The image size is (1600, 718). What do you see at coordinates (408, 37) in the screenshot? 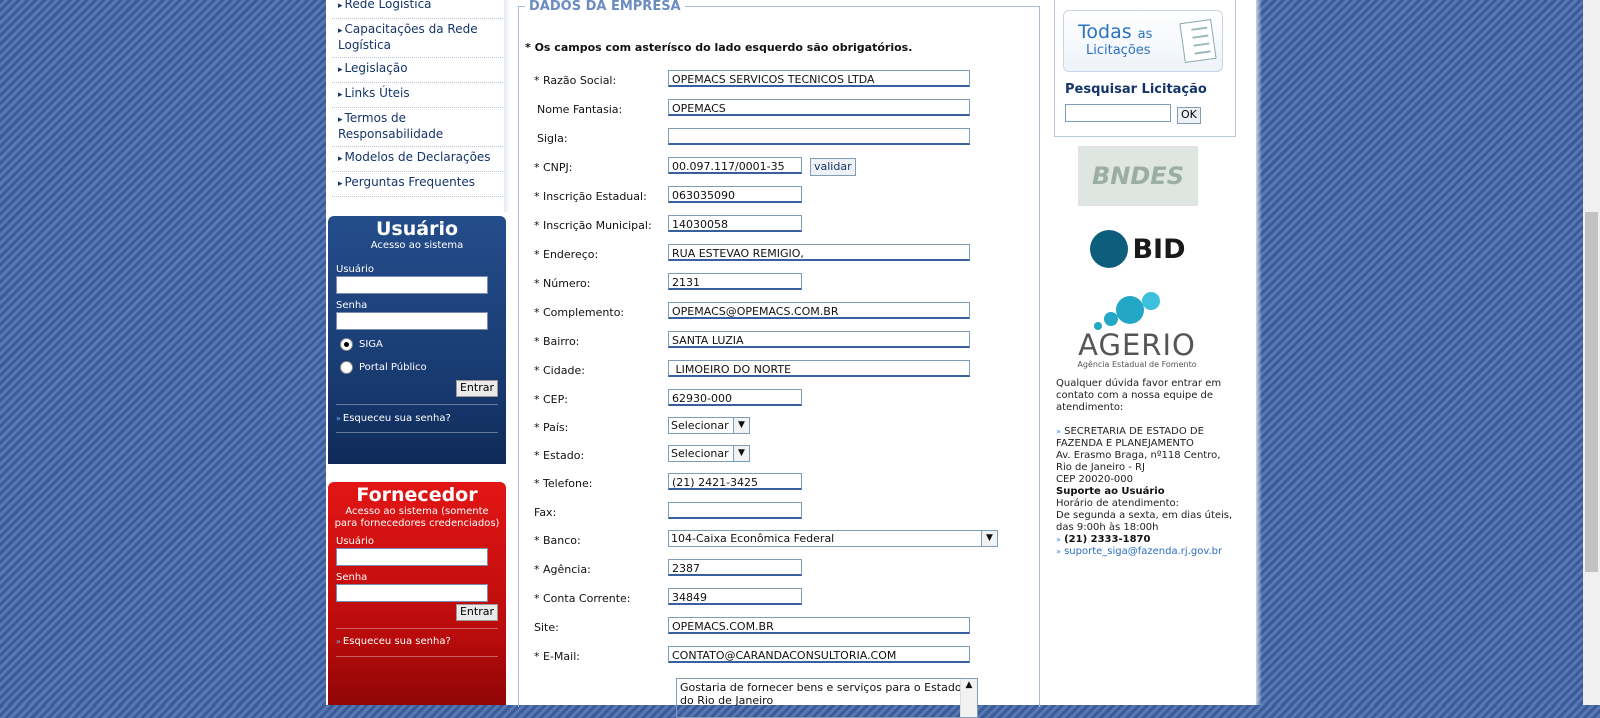
I see `nav-item-label: Capacitações da Rede Logística` at bounding box center [408, 37].